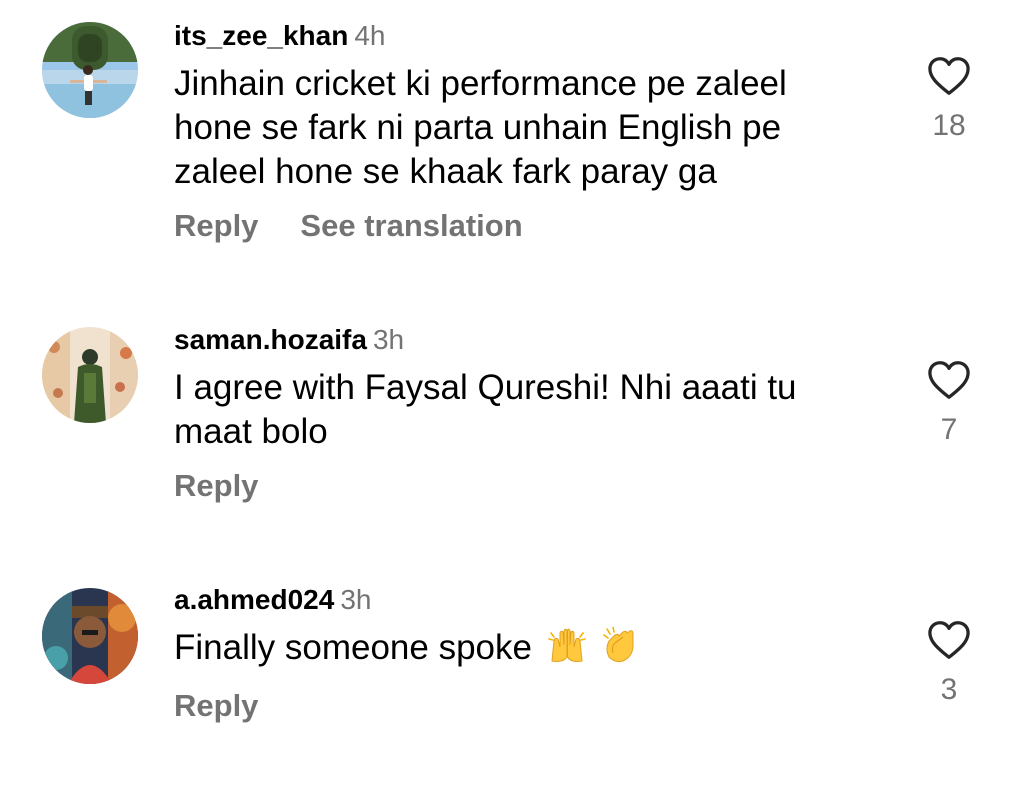 This screenshot has height=785, width=1024. What do you see at coordinates (411, 226) in the screenshot?
I see `see-translation-button: See translation` at bounding box center [411, 226].